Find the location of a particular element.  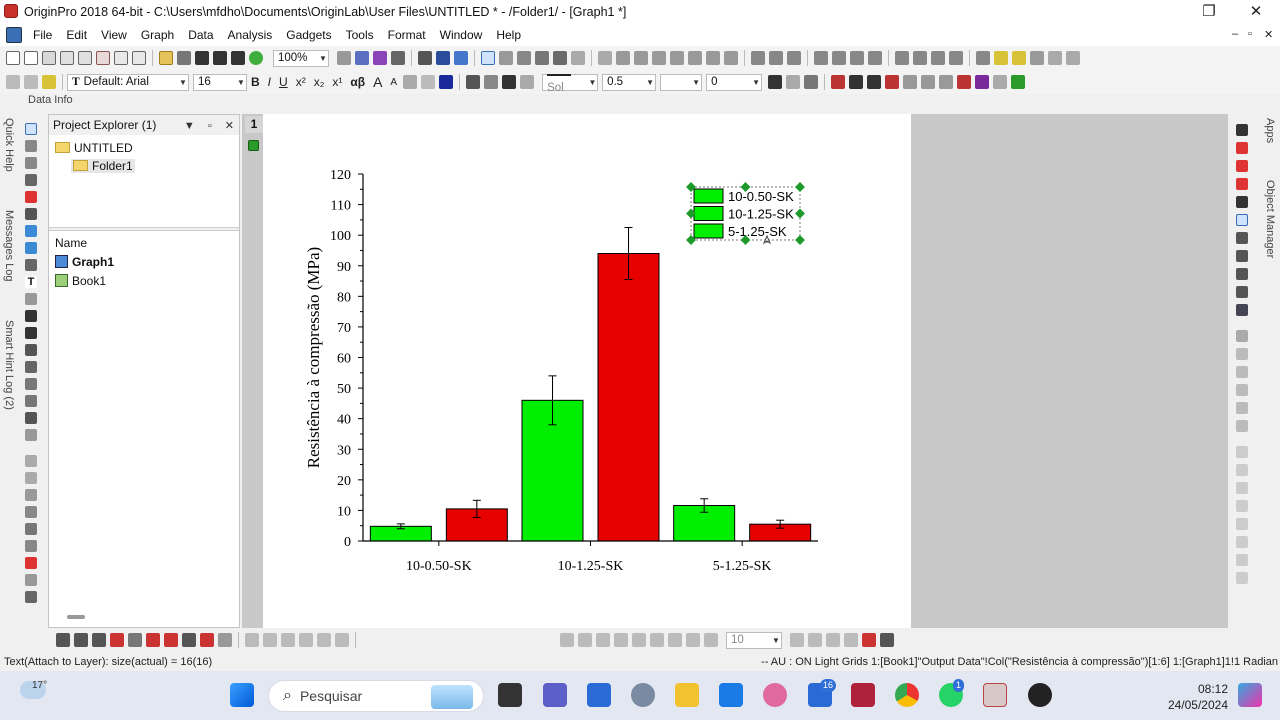

object-align-7-icon is located at coordinates (1242, 560).